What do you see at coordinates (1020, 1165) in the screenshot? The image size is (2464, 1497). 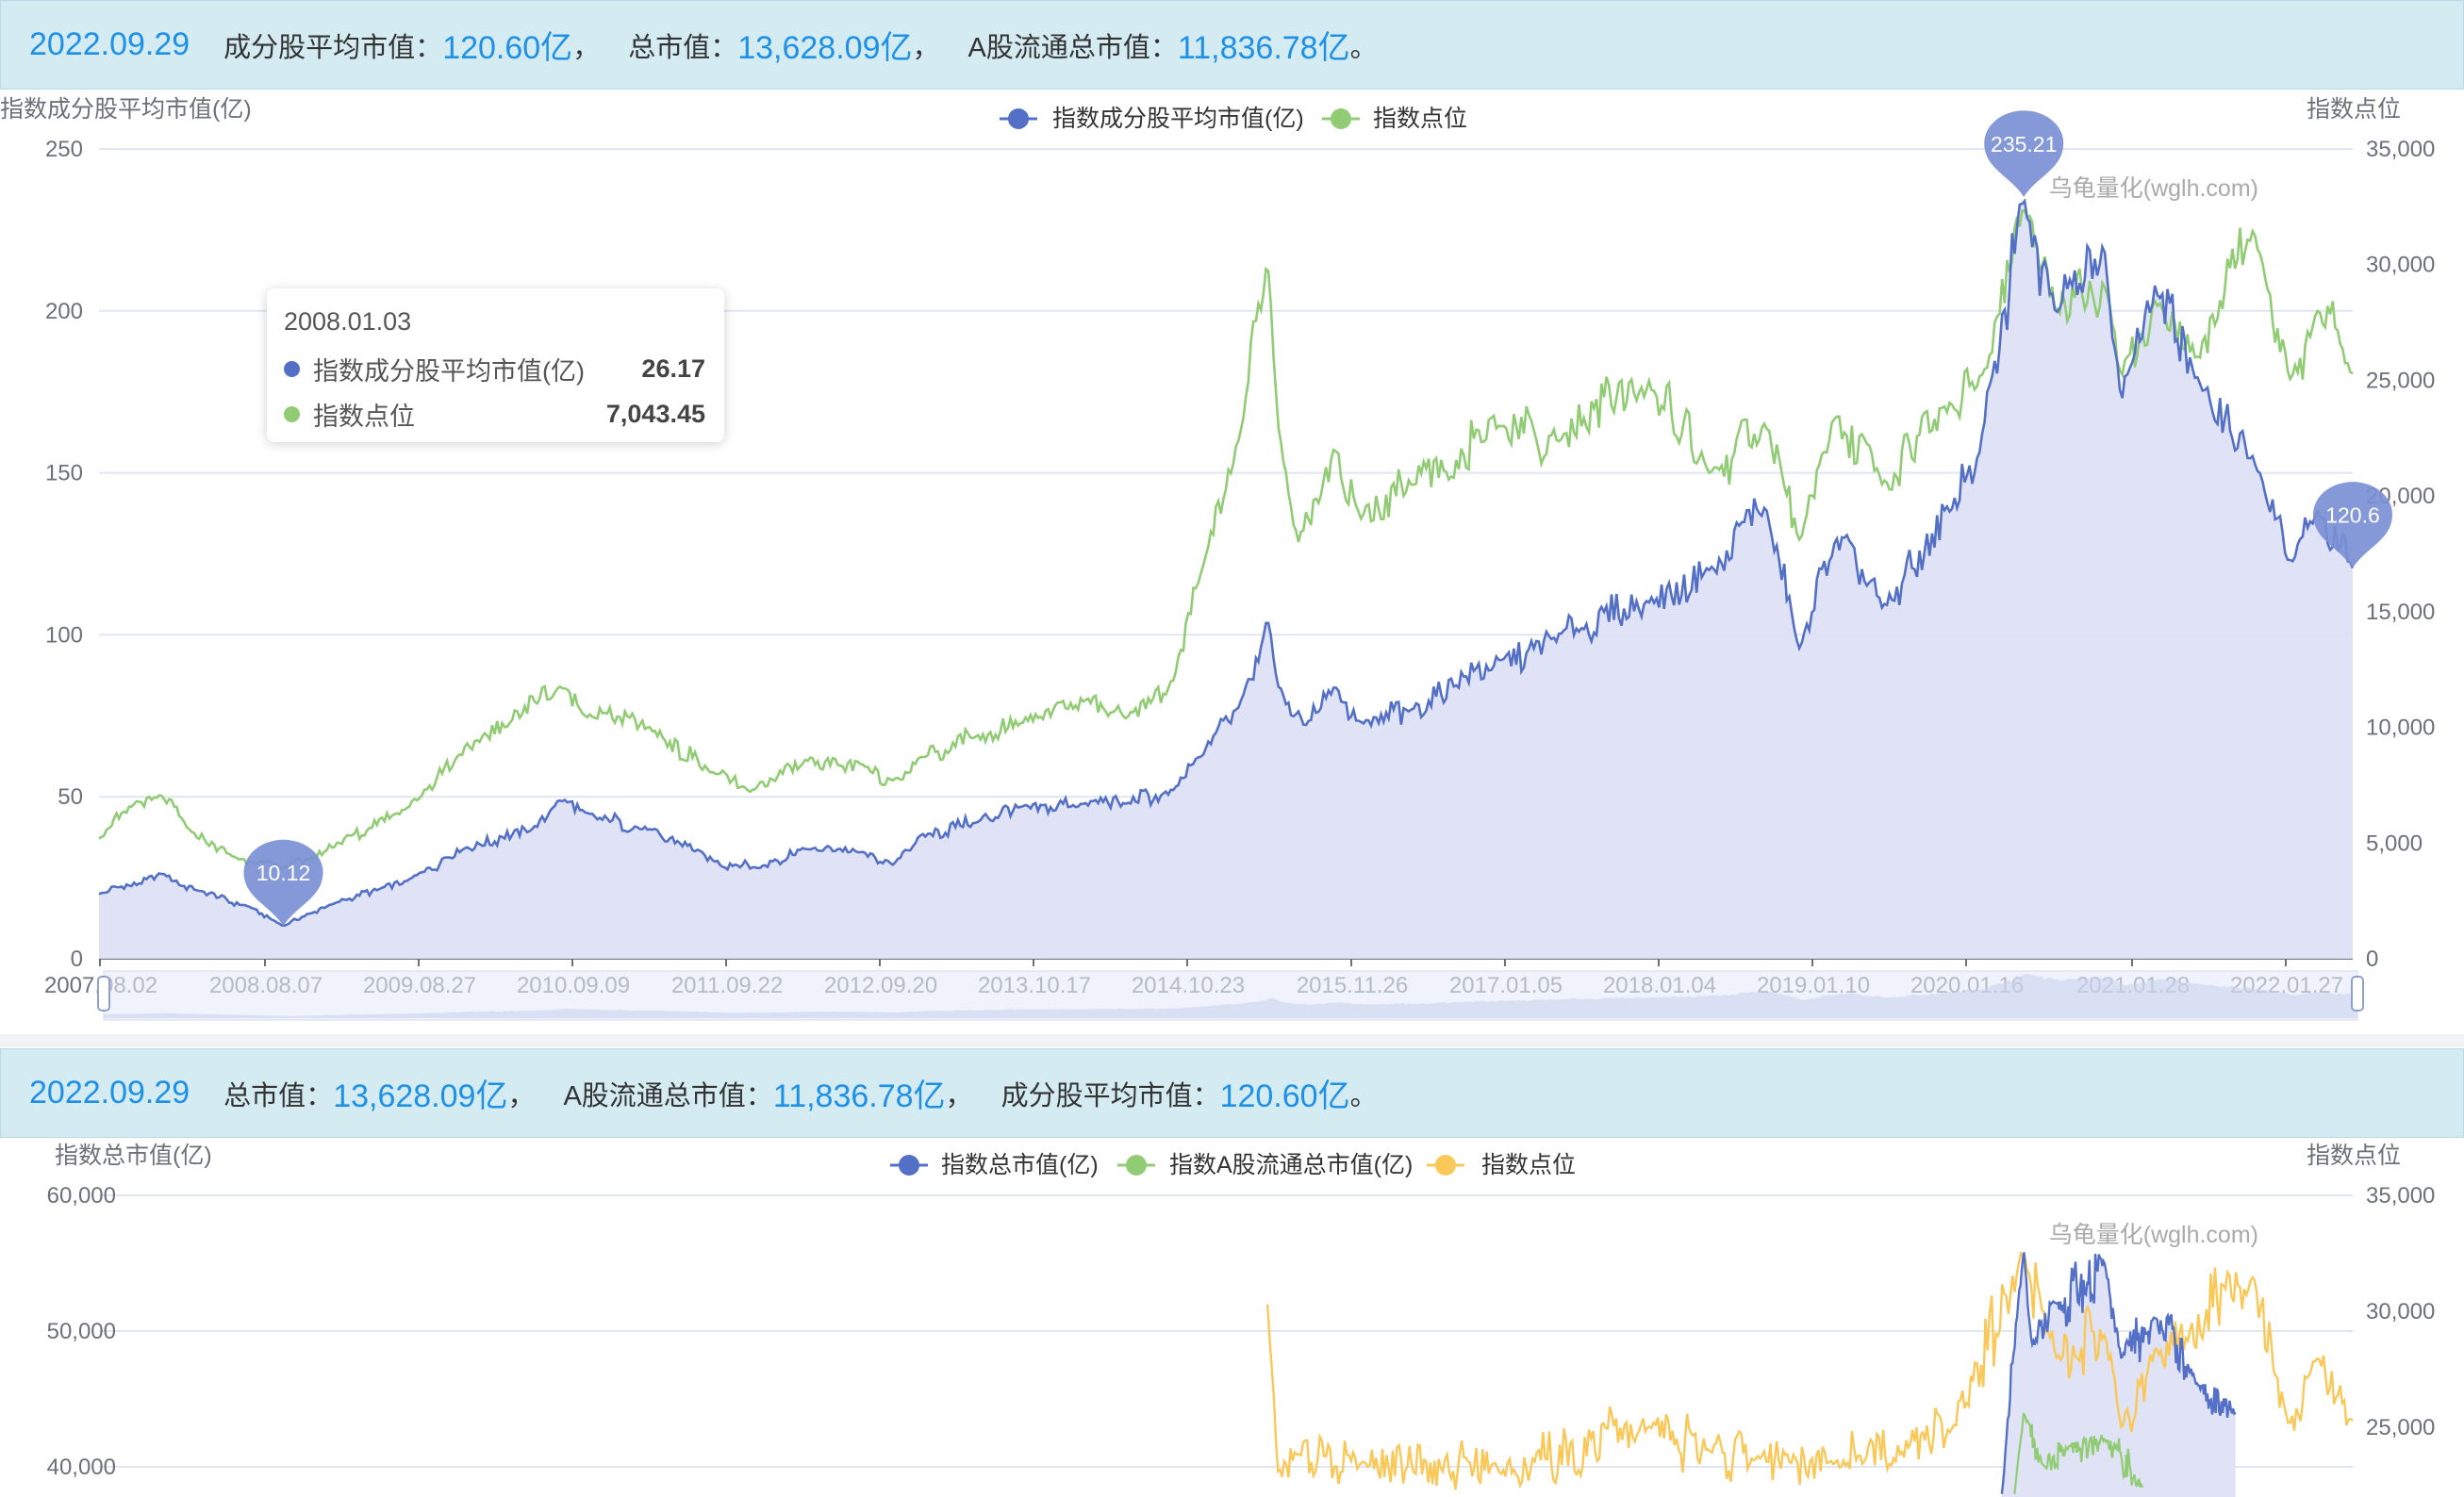 I see `legend-label: 指数总市值(亿)` at bounding box center [1020, 1165].